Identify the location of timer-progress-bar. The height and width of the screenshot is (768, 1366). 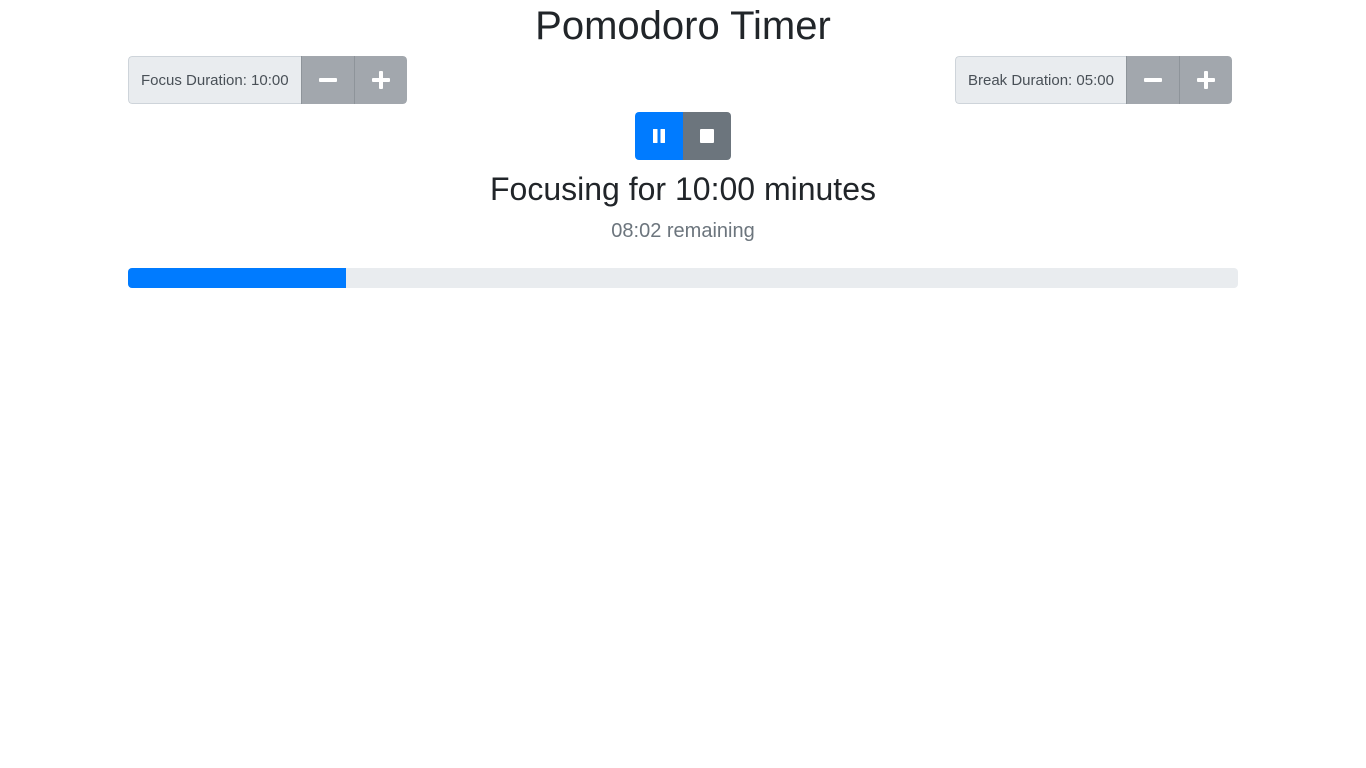
(237, 278).